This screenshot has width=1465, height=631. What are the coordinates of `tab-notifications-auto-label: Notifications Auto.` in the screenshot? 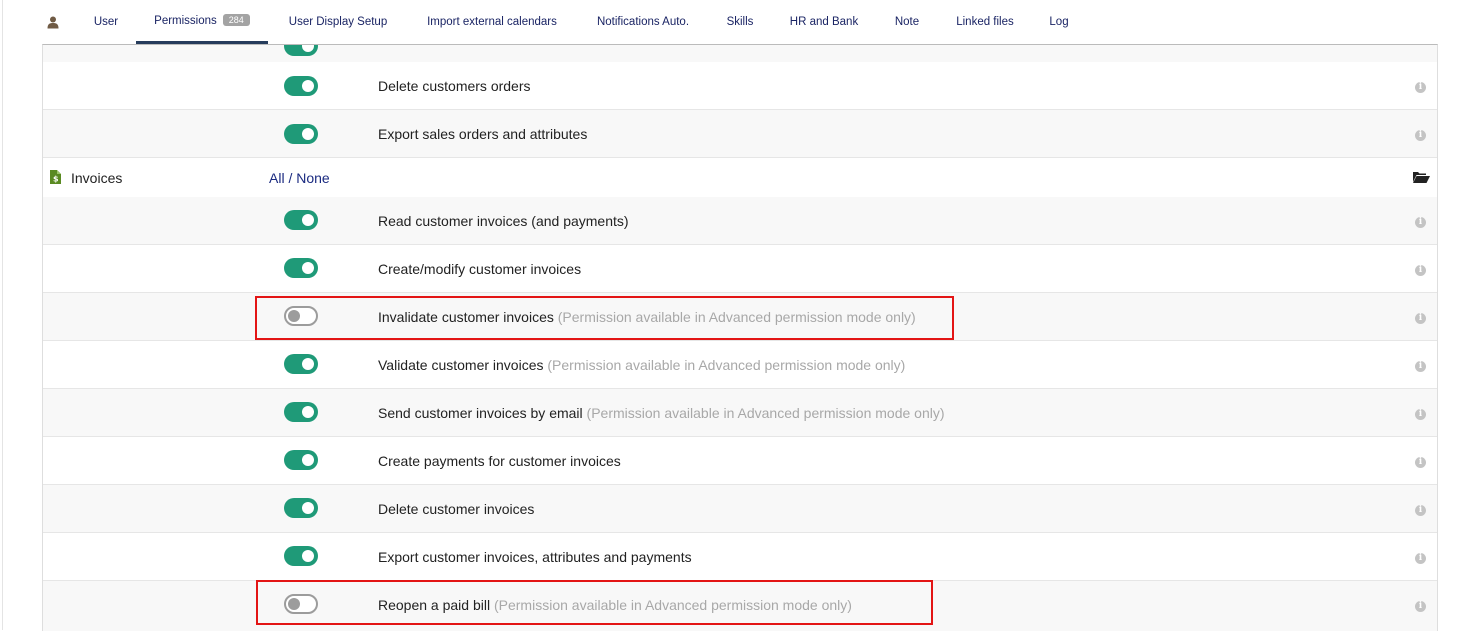 It's located at (643, 22).